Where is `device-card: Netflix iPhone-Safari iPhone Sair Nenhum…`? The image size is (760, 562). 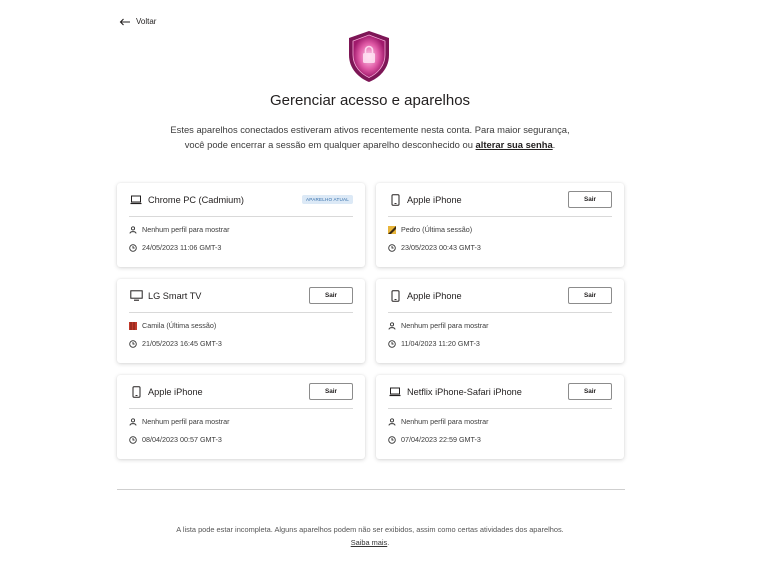
device-card: Netflix iPhone-Safari iPhone Sair Nenhum… is located at coordinates (500, 417).